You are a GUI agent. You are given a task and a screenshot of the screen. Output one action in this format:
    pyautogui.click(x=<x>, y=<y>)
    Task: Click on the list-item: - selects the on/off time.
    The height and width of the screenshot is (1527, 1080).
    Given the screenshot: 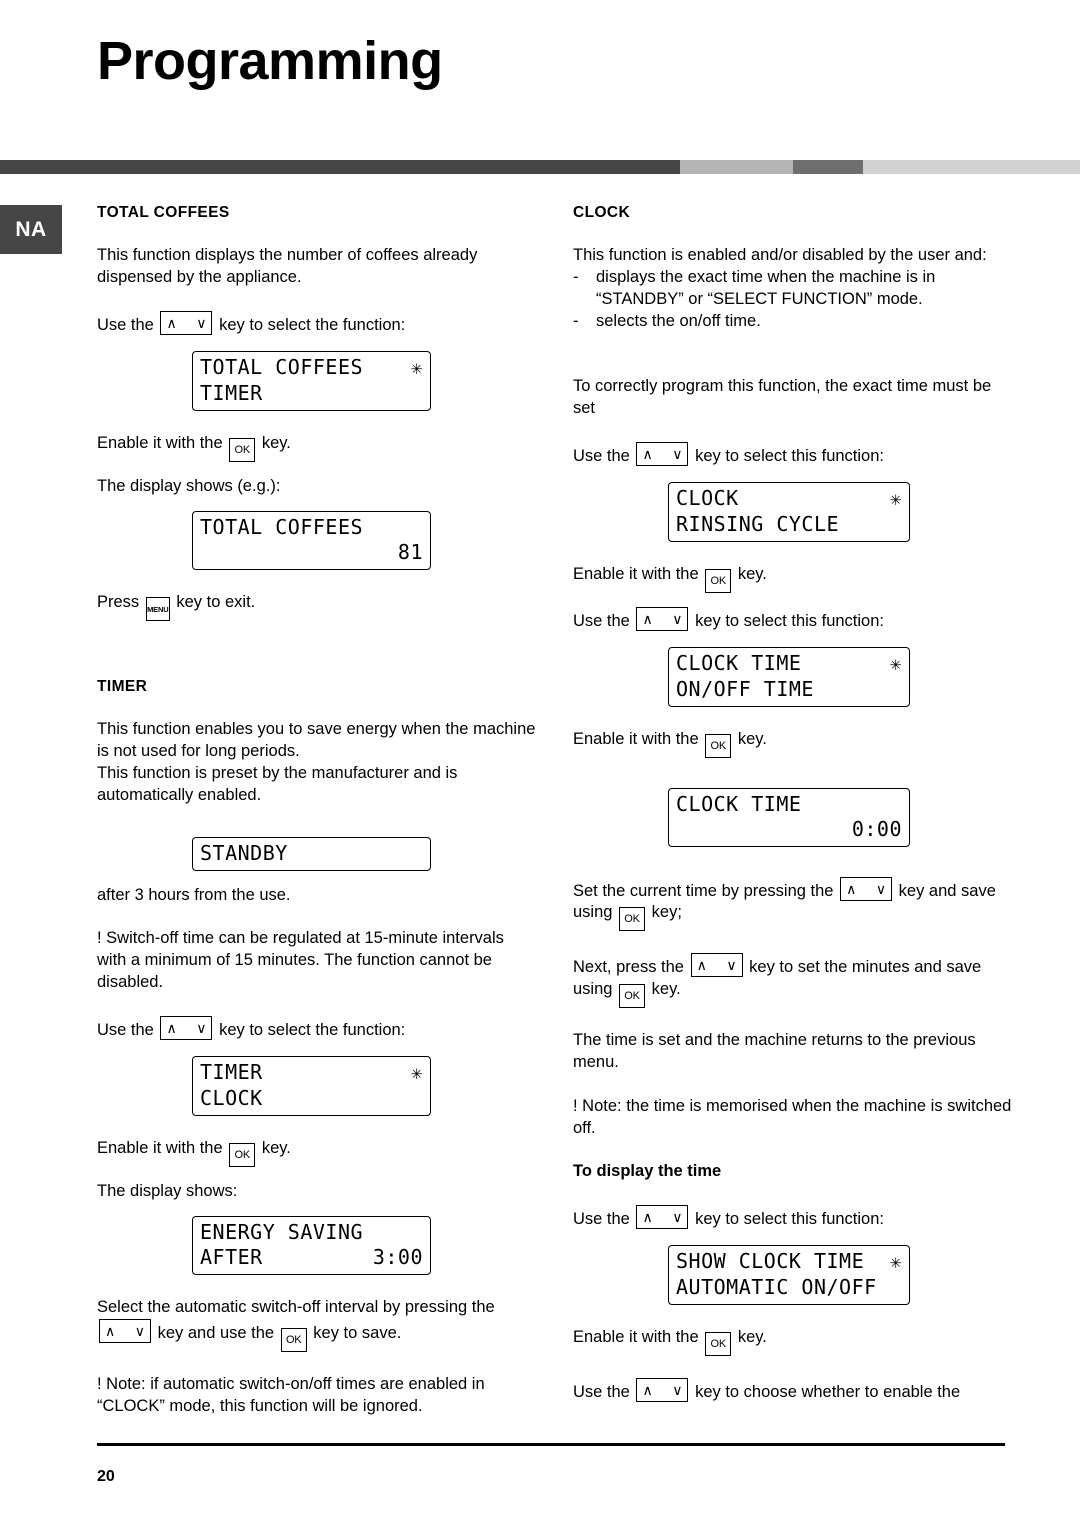 What is the action you would take?
    pyautogui.click(x=793, y=322)
    